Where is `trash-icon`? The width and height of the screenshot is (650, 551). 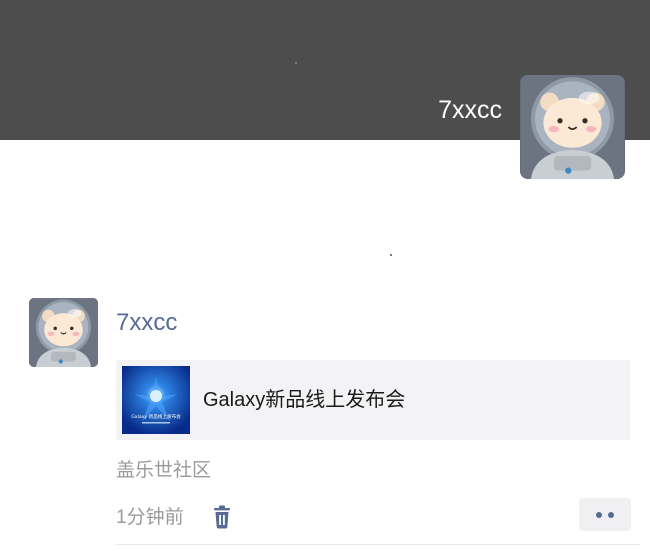 trash-icon is located at coordinates (222, 517).